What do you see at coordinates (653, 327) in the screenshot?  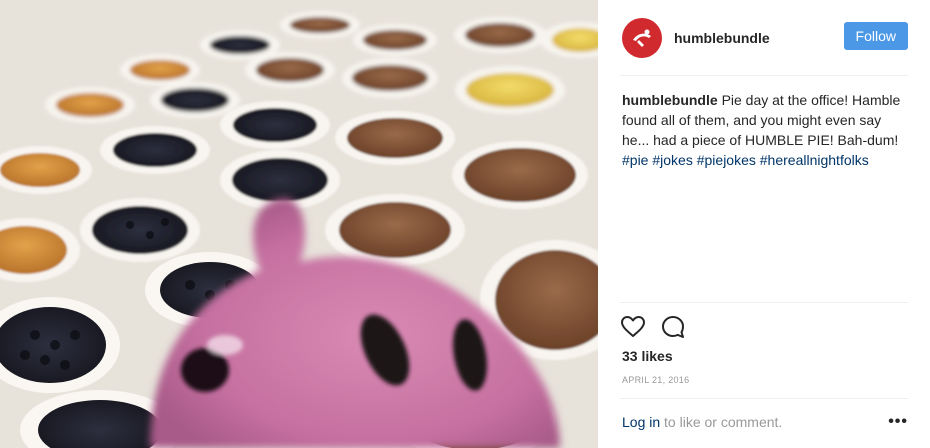 I see `post-actions` at bounding box center [653, 327].